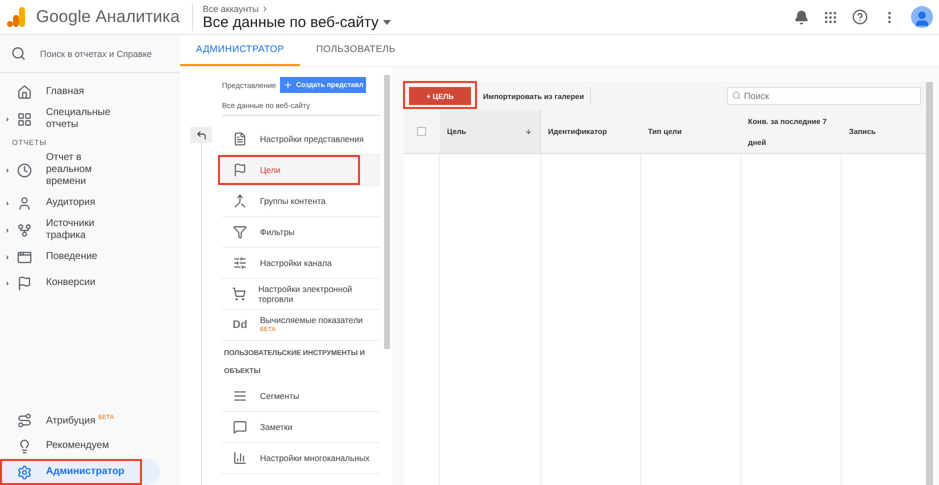 The height and width of the screenshot is (485, 939). I want to click on sidebar-item: Специальные отчеты, so click(80, 119).